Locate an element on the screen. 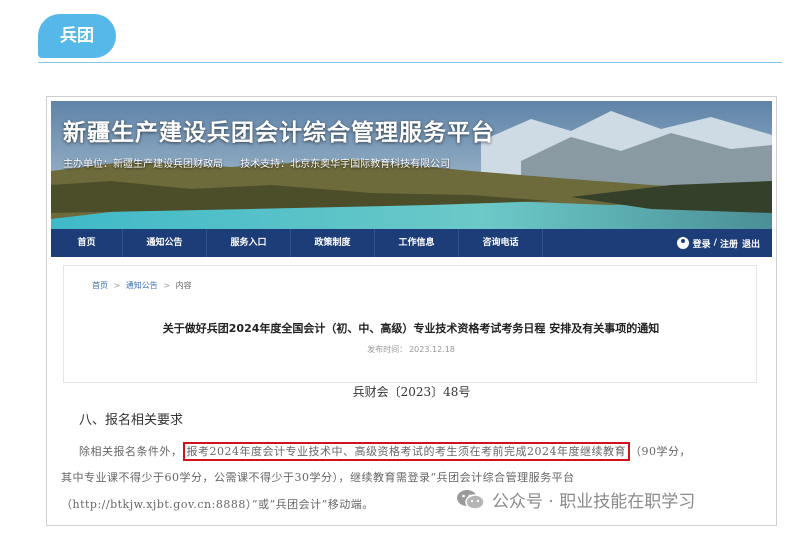  publish-date: 发布时间： 2023.12.18 is located at coordinates (411, 349).